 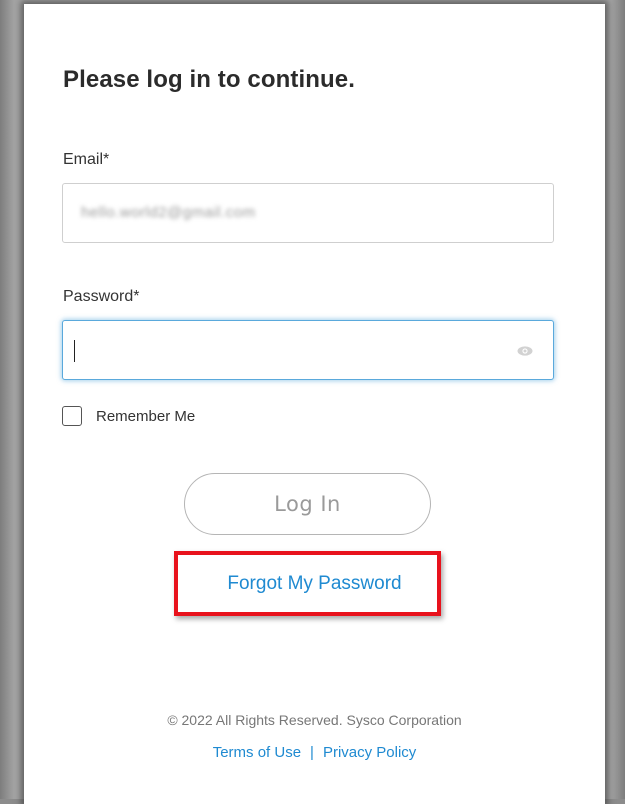 What do you see at coordinates (72, 416) in the screenshot?
I see `remember-me-checkbox` at bounding box center [72, 416].